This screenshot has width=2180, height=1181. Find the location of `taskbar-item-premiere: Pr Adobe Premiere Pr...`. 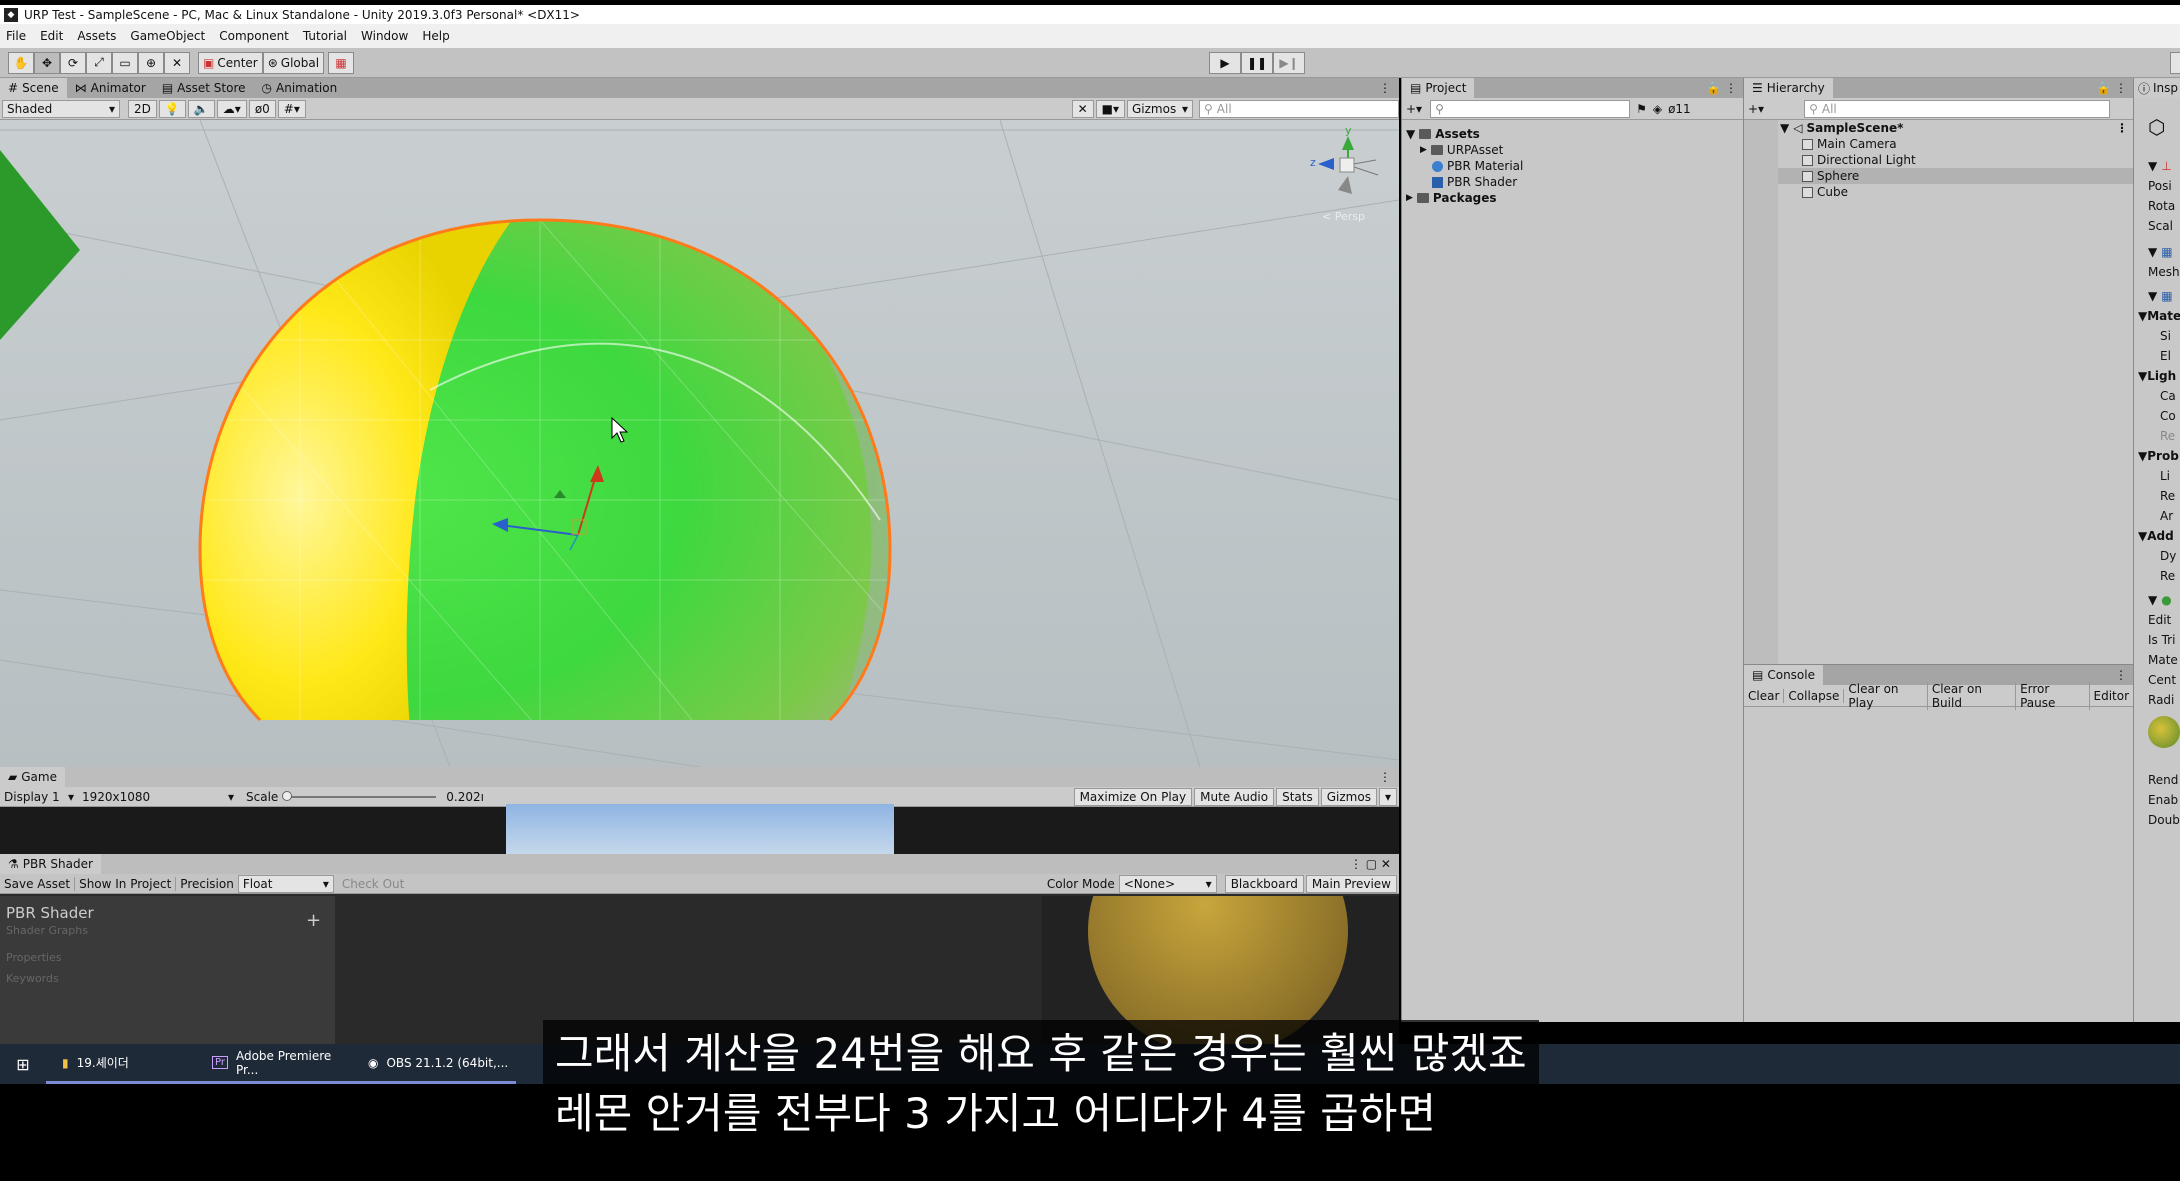

taskbar-item-premiere: Pr Adobe Premiere Pr... is located at coordinates (276, 1064).